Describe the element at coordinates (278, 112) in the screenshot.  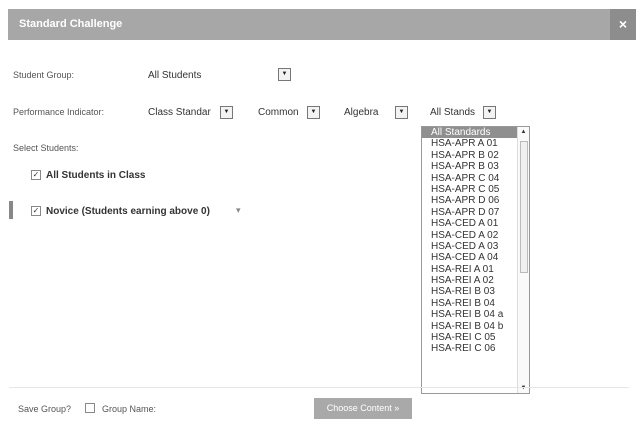
I see `dropdown-common: Common` at that location.